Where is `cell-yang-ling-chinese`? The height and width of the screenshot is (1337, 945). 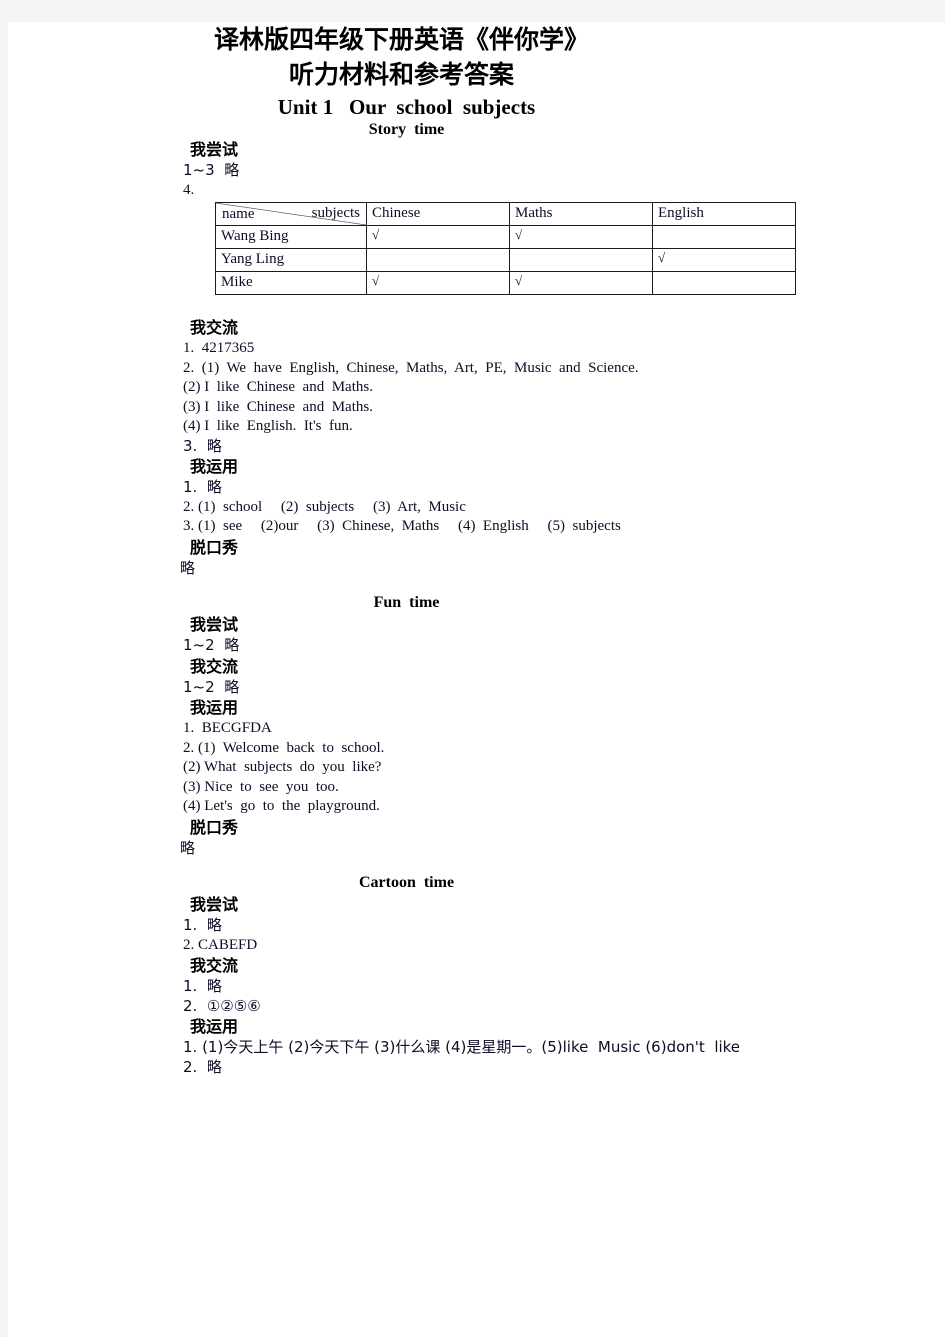
cell-yang-ling-chinese is located at coordinates (438, 260).